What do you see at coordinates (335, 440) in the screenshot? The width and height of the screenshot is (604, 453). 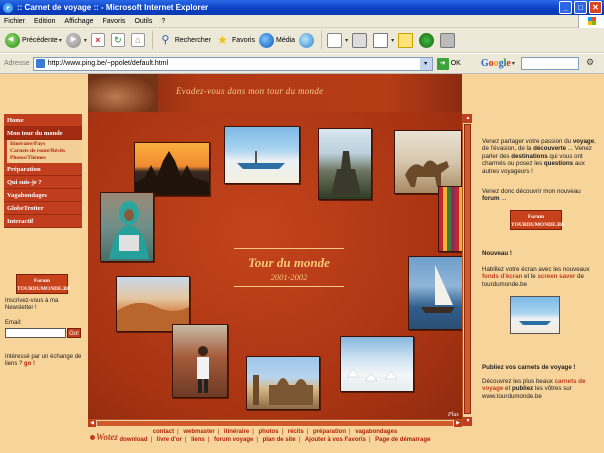 I see `footer-link: Ajouter à vos Favoris` at bounding box center [335, 440].